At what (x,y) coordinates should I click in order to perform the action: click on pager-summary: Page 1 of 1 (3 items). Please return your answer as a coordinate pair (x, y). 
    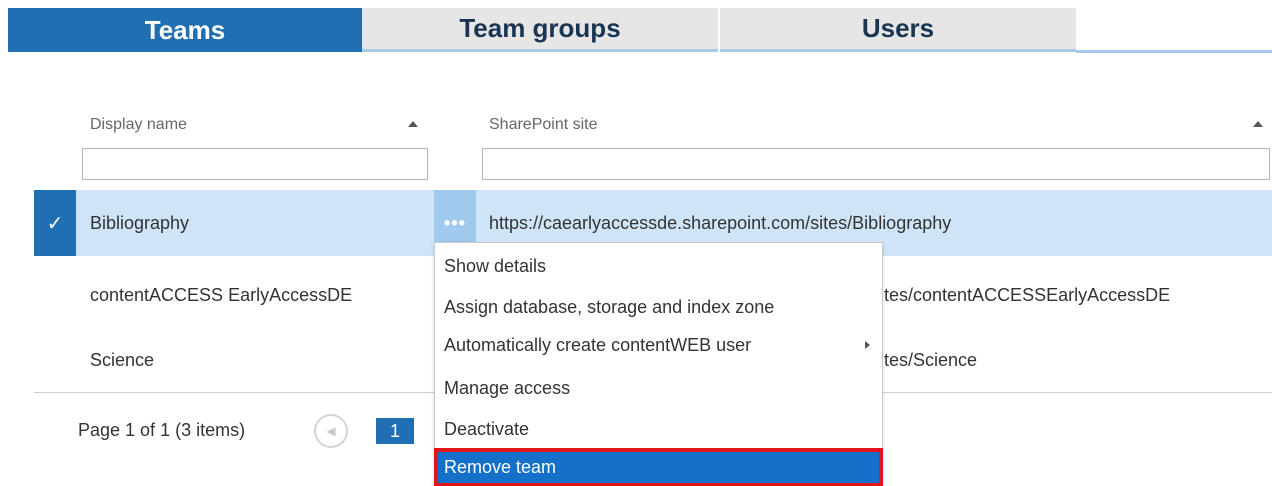
    Looking at the image, I should click on (162, 430).